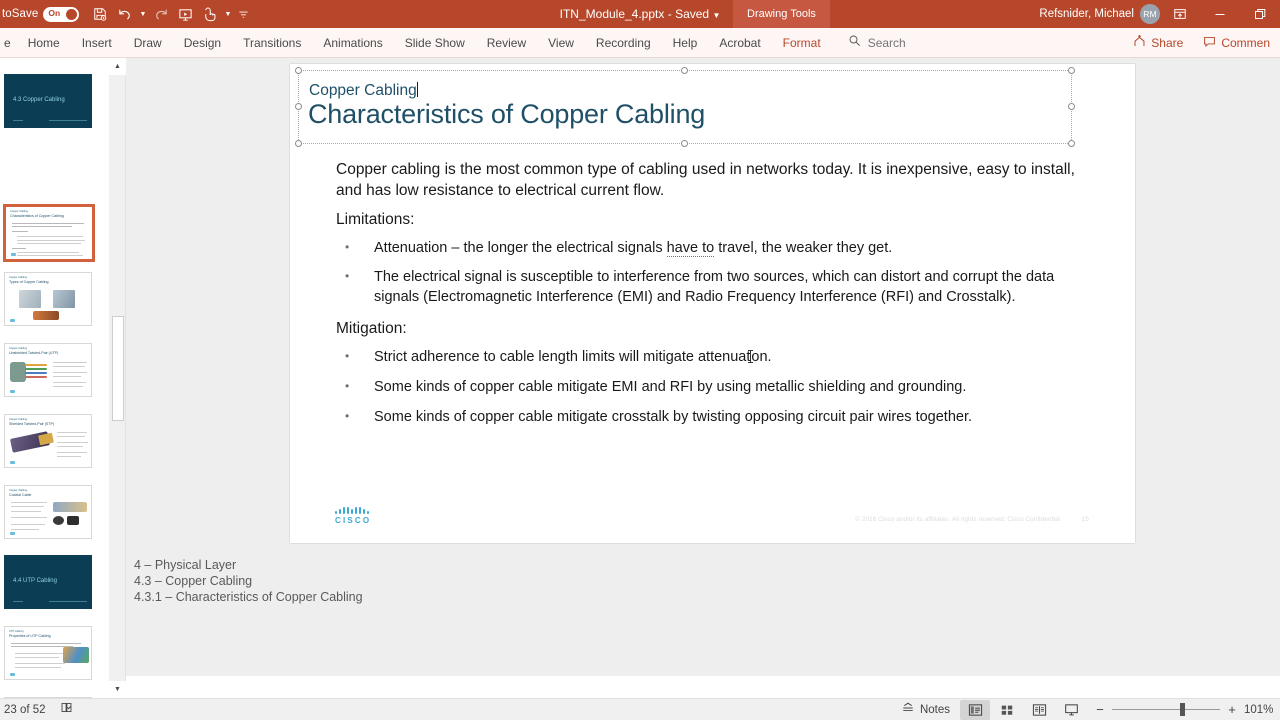  I want to click on slide-sorter-view-icon, so click(1007, 710).